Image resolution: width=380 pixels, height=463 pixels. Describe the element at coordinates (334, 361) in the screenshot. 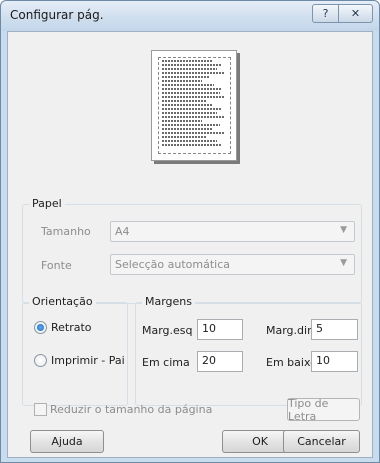

I see `margin-bottom-input: 10` at that location.